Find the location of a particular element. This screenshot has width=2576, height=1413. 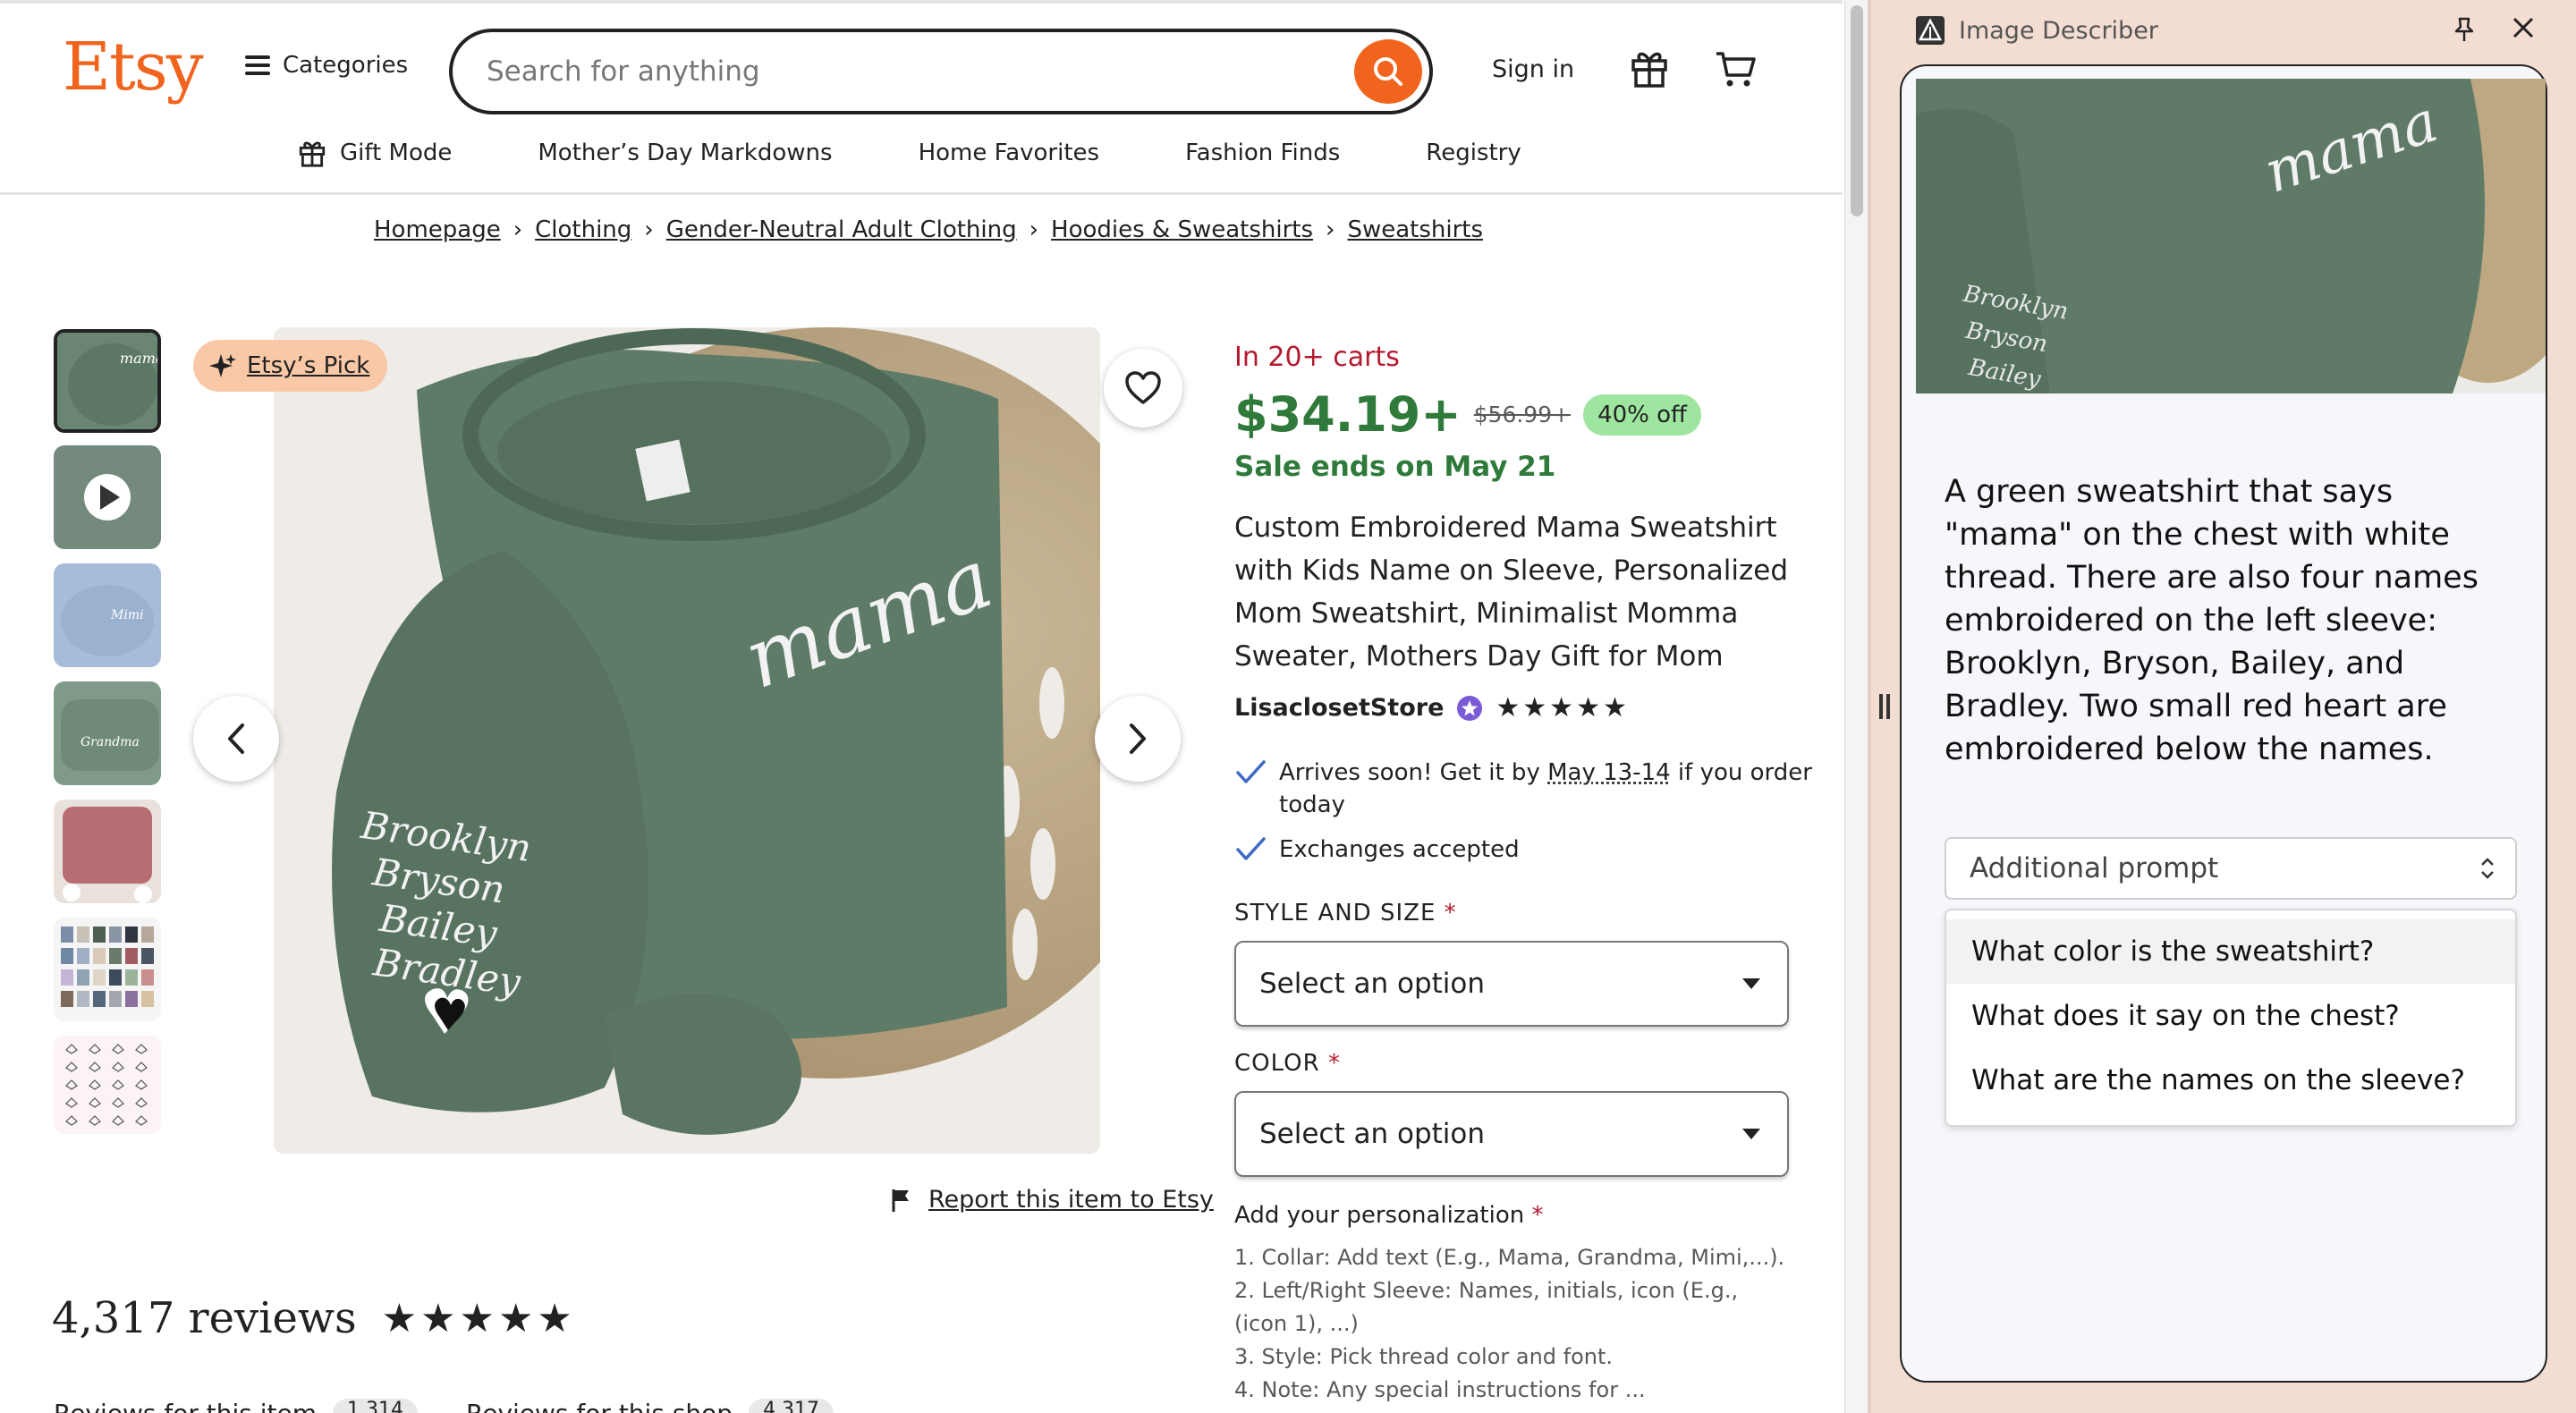

categories-label: Categories is located at coordinates (346, 65).